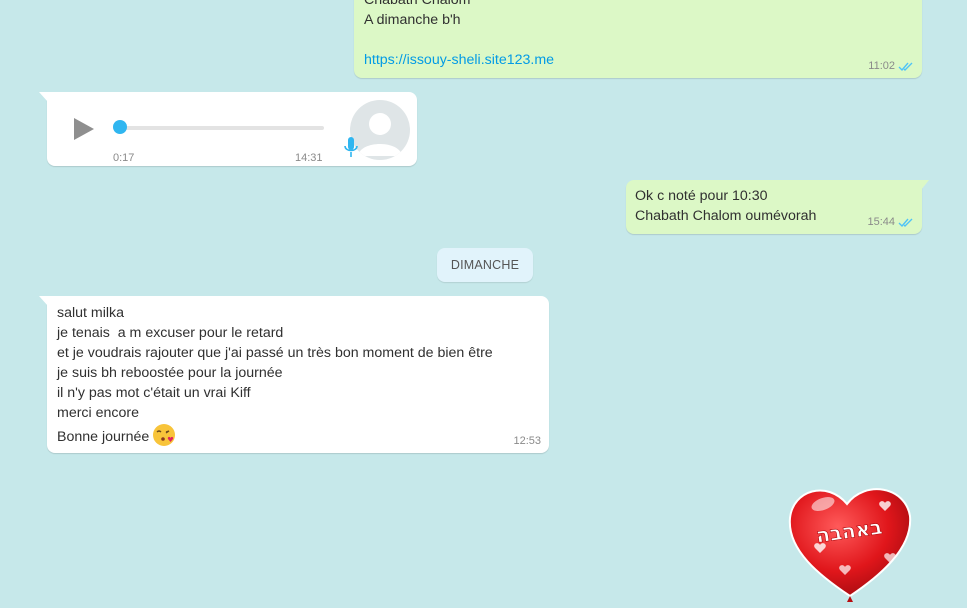 The height and width of the screenshot is (608, 967). I want to click on heart-balloon-sticker: באהבה, so click(850, 543).